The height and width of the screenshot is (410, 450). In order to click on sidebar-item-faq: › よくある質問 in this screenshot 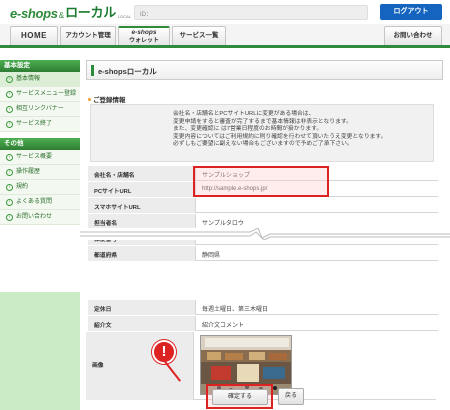, I will do `click(40, 202)`.